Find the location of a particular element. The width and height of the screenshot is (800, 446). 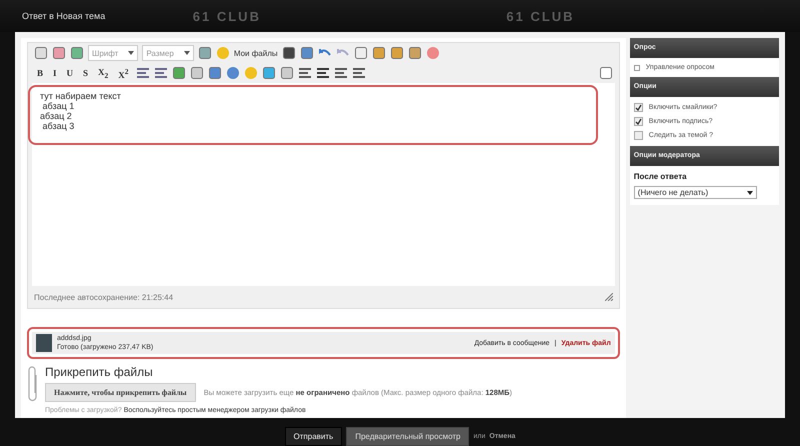

format-button: X$^{2}$ is located at coordinates (123, 73).